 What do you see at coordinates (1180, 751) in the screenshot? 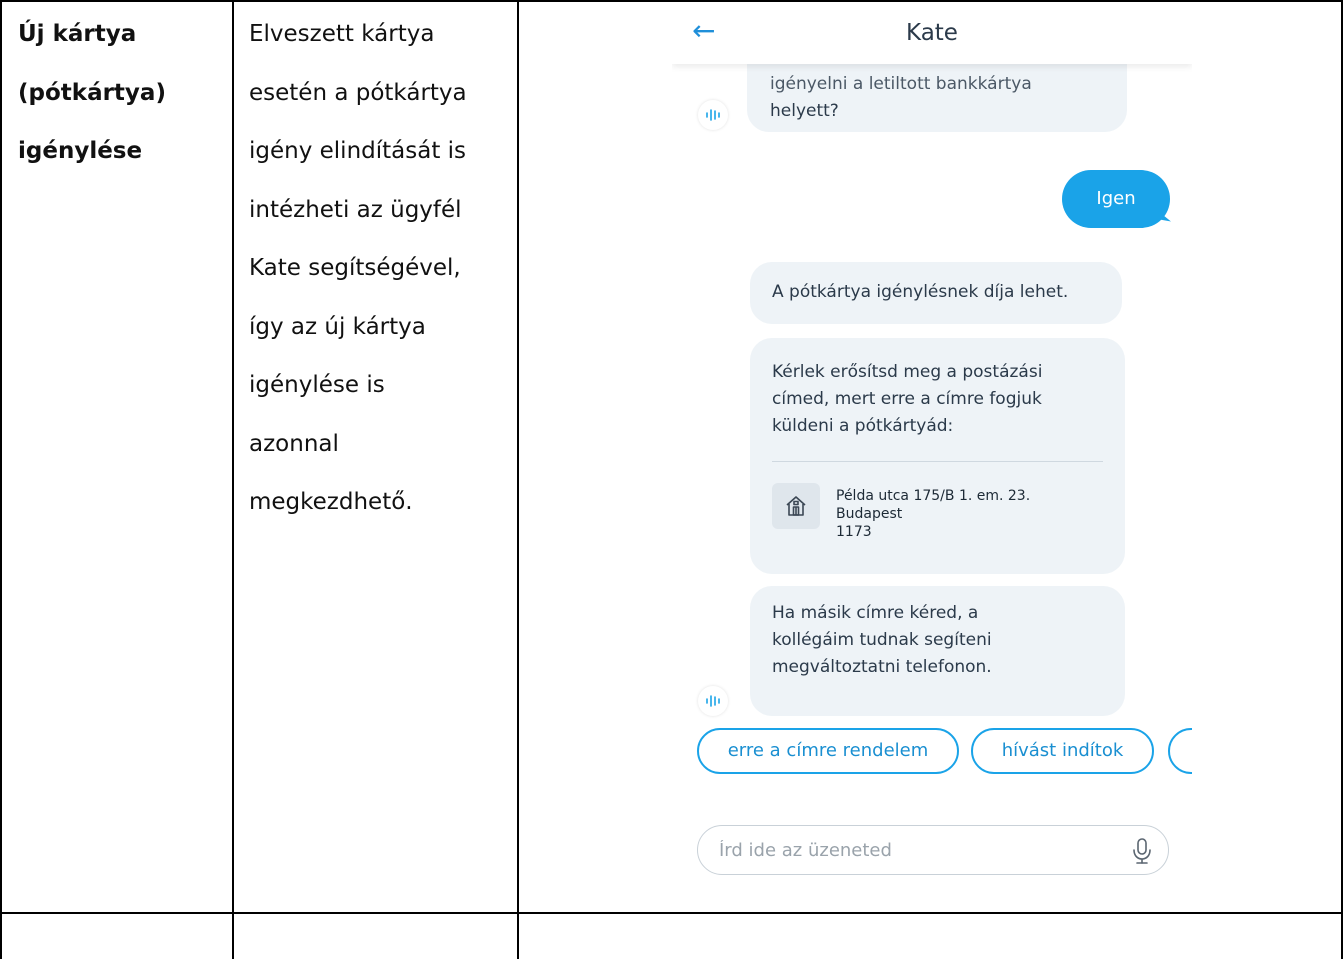
I see `quick-reply-more` at bounding box center [1180, 751].